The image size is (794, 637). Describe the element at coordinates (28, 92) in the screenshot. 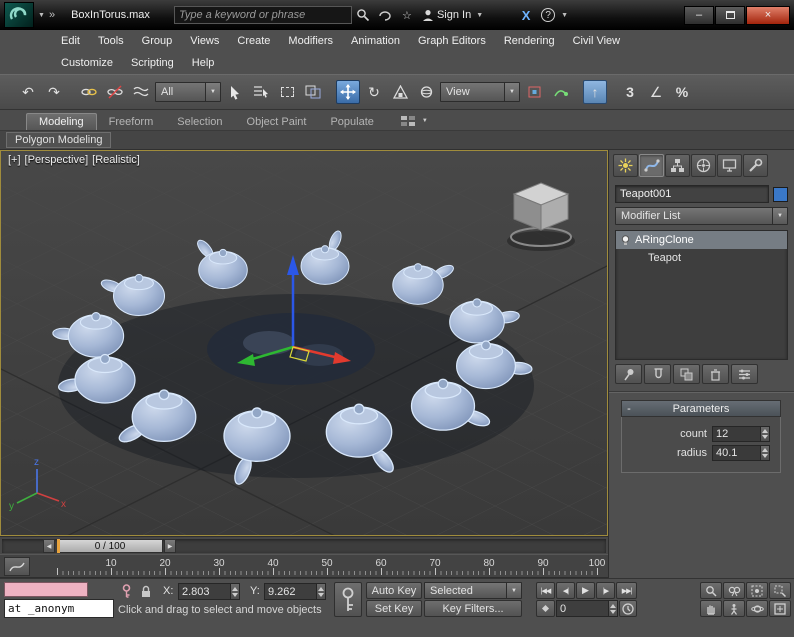

I see `undo-button: ↶` at that location.